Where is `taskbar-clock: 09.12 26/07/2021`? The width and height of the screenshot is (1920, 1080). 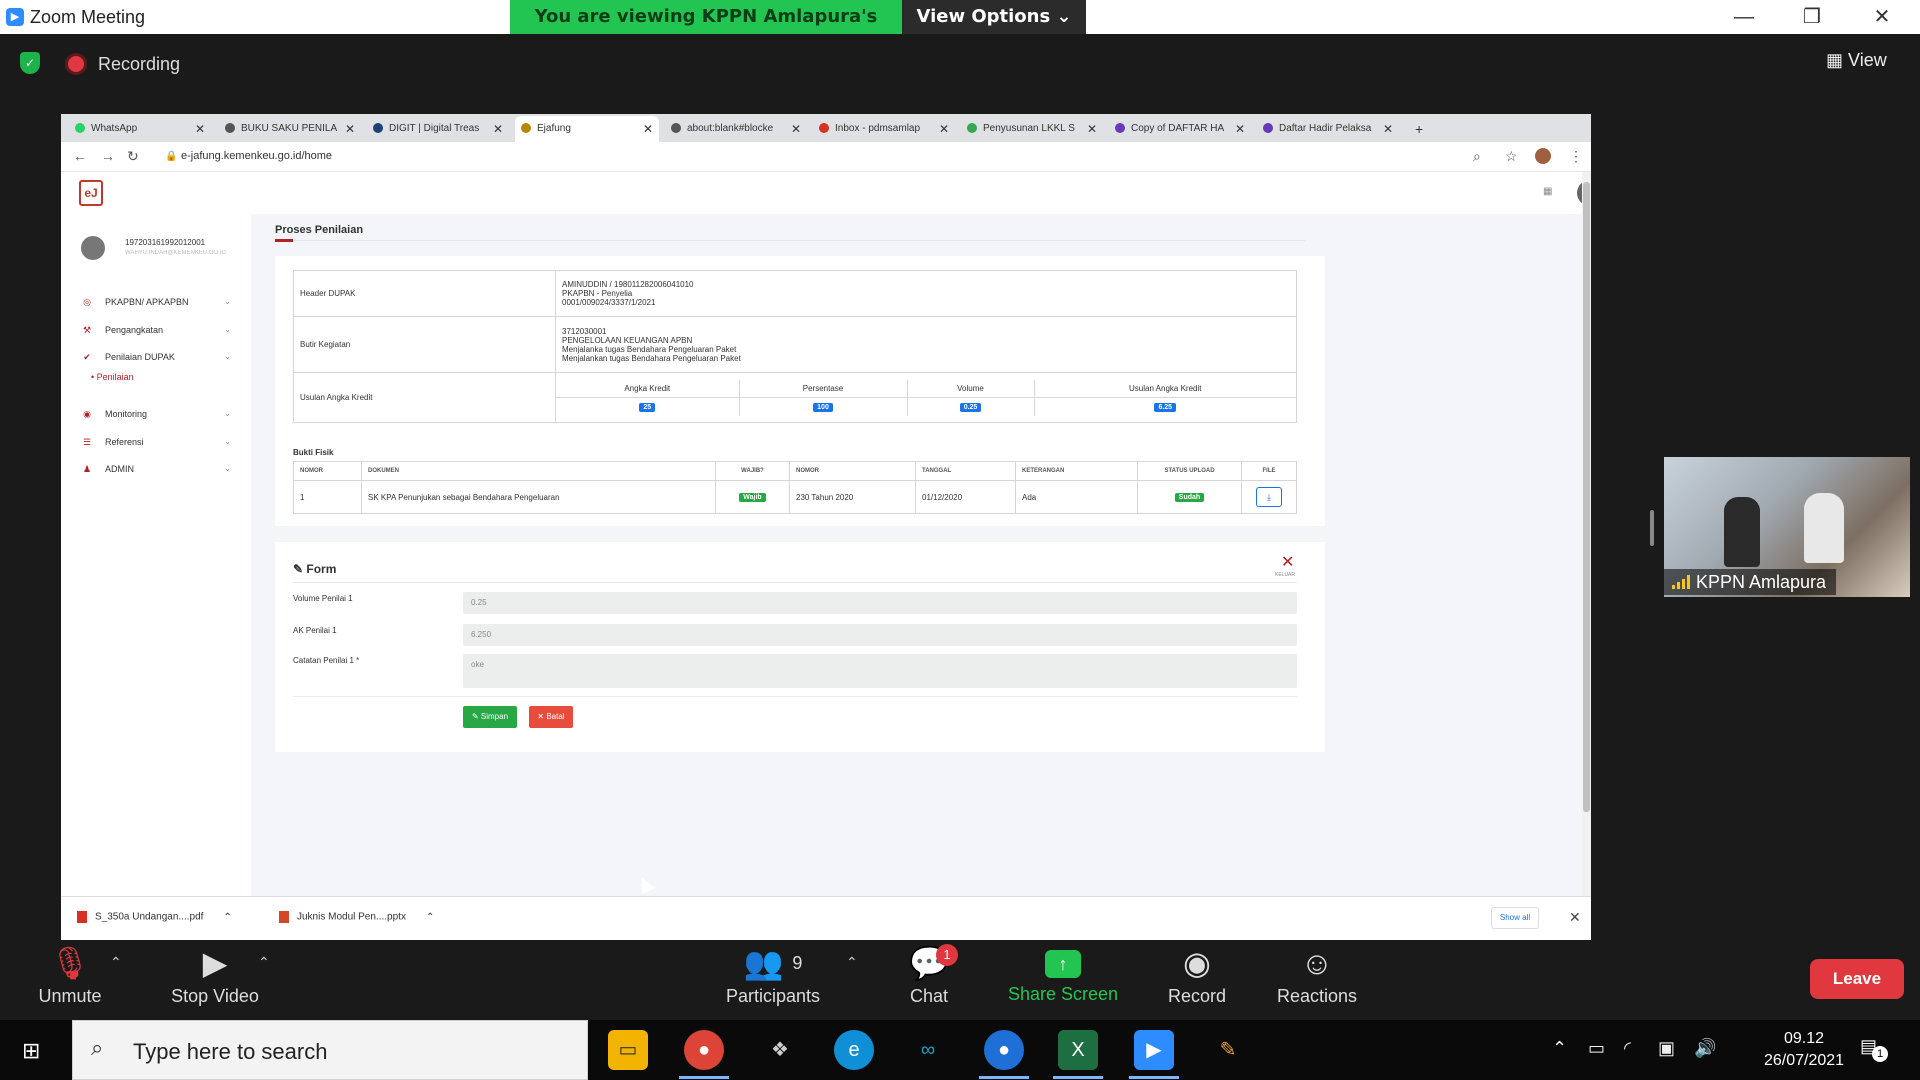
taskbar-clock: 09.12 26/07/2021 is located at coordinates (1804, 1050).